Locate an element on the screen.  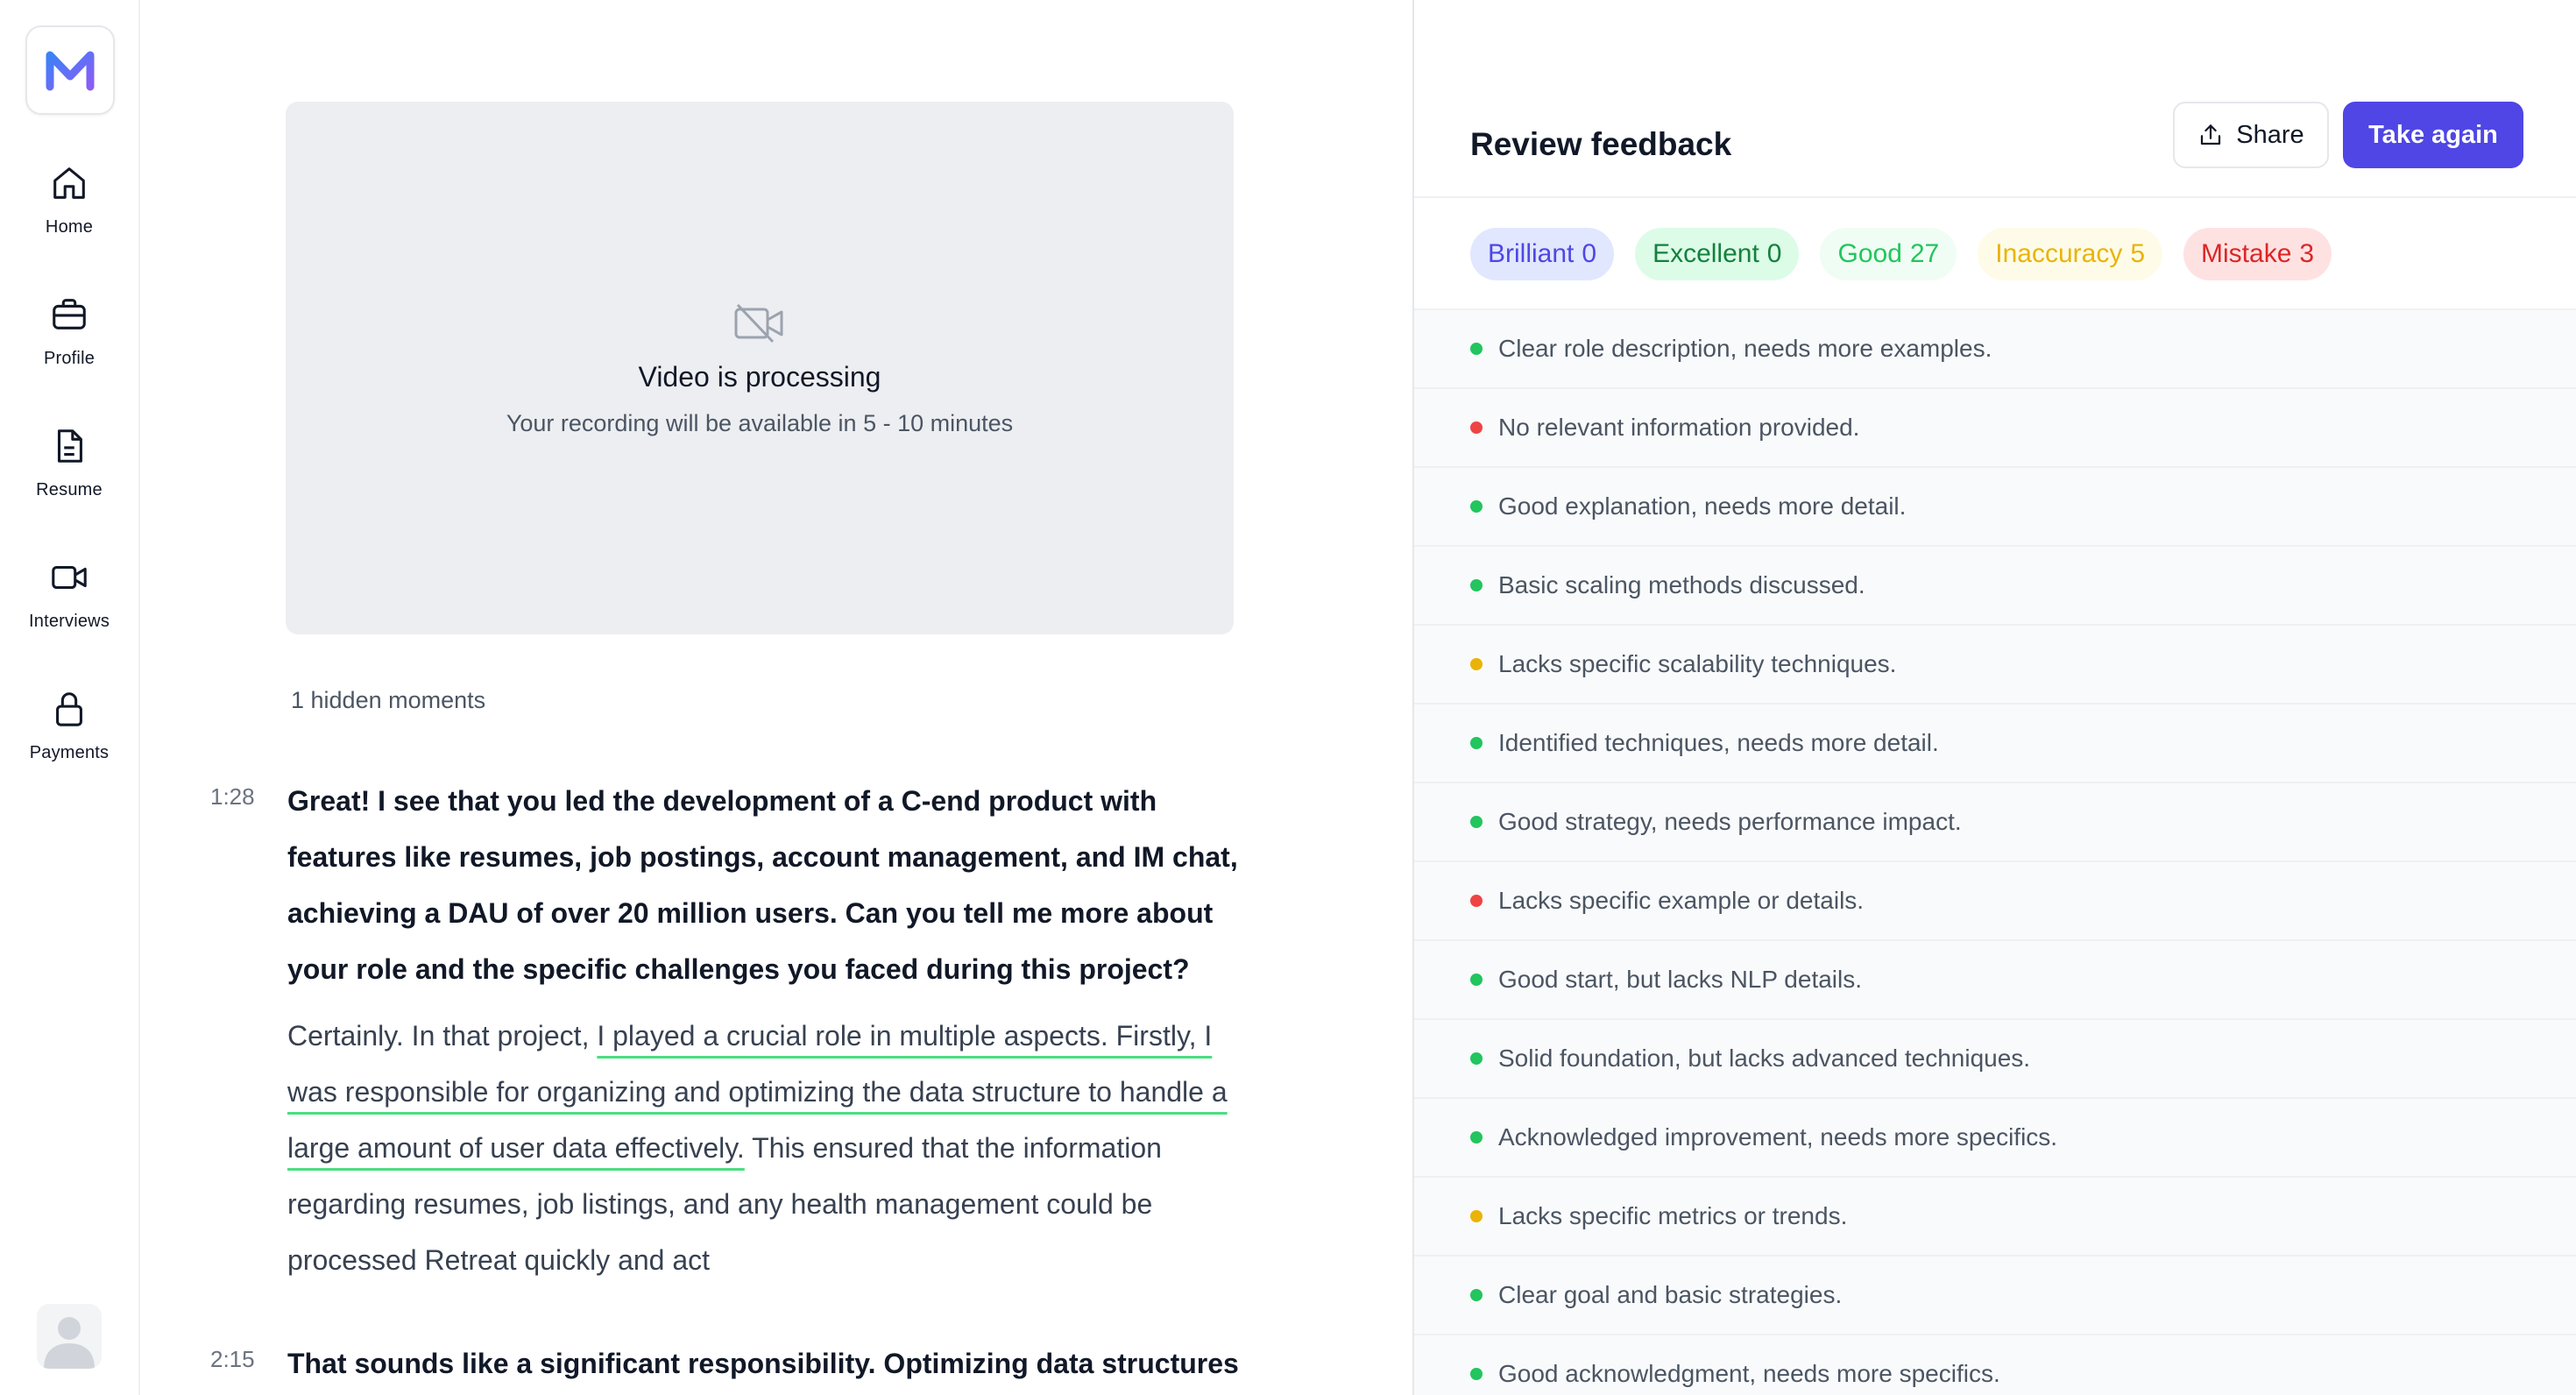
filter-chip-brilliant: Brilliant 0 is located at coordinates (1542, 254).